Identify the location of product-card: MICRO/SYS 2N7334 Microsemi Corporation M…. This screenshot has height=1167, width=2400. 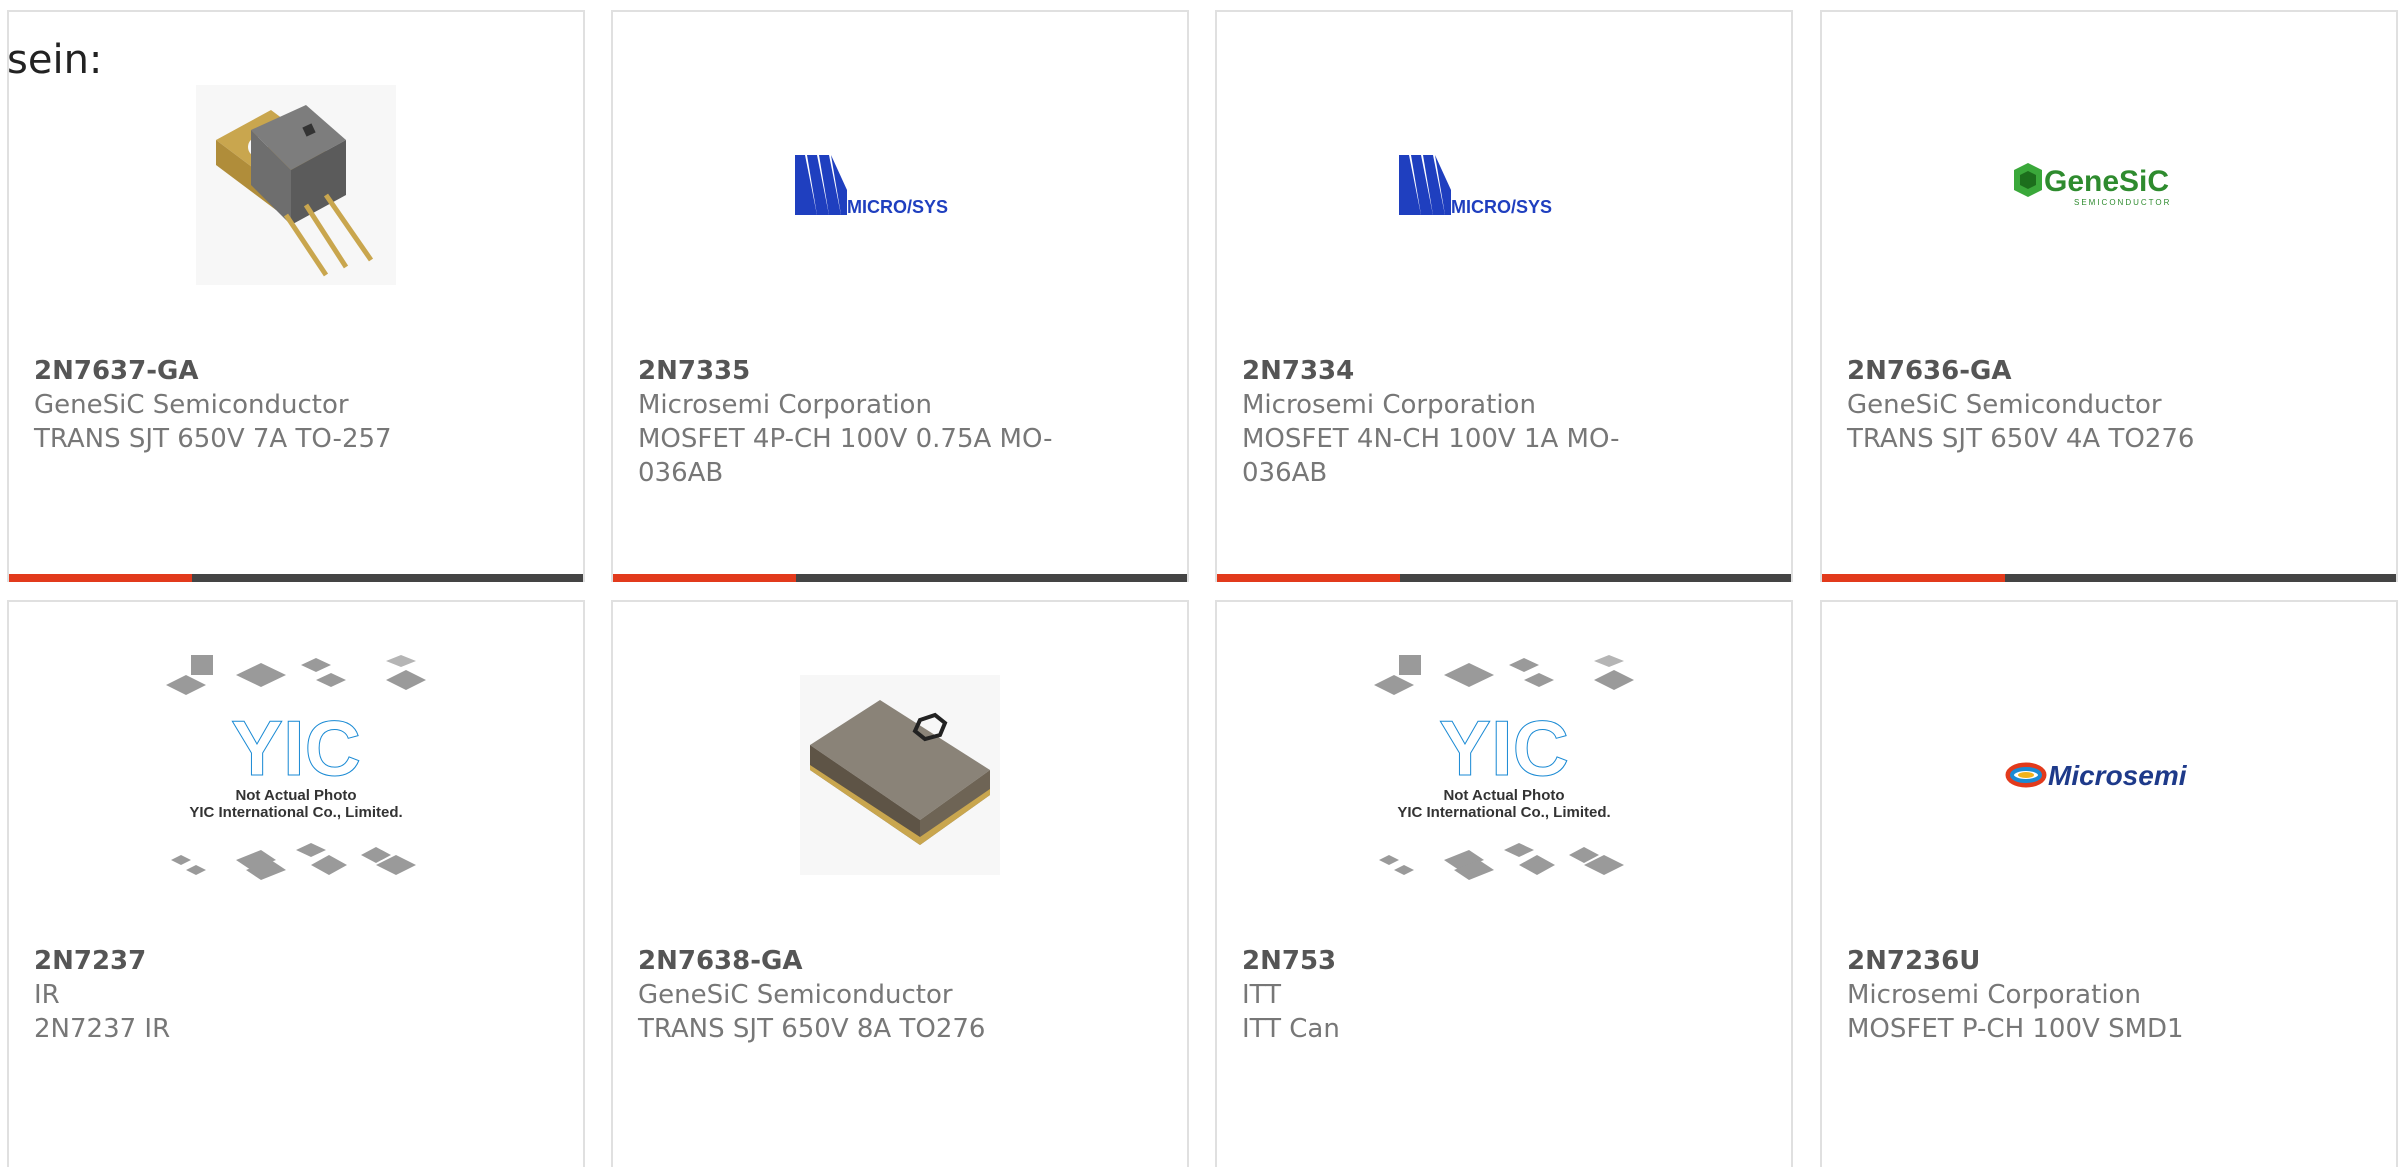
(1504, 296).